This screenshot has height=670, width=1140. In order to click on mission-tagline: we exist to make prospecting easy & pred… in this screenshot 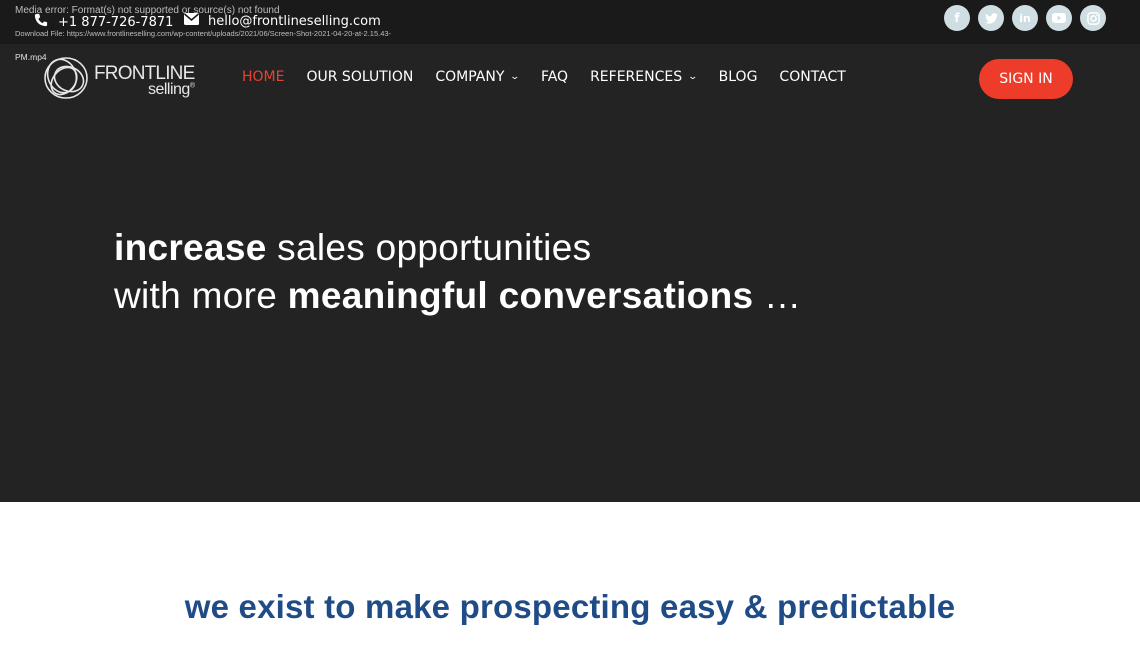, I will do `click(570, 606)`.